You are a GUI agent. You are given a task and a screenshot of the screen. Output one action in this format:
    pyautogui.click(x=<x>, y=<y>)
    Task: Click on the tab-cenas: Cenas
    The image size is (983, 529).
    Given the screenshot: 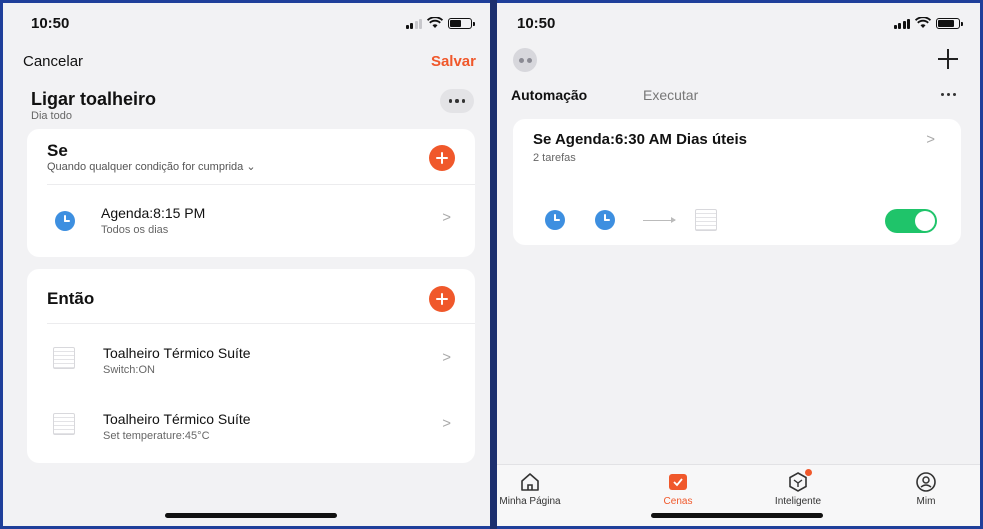 What is the action you would take?
    pyautogui.click(x=678, y=489)
    